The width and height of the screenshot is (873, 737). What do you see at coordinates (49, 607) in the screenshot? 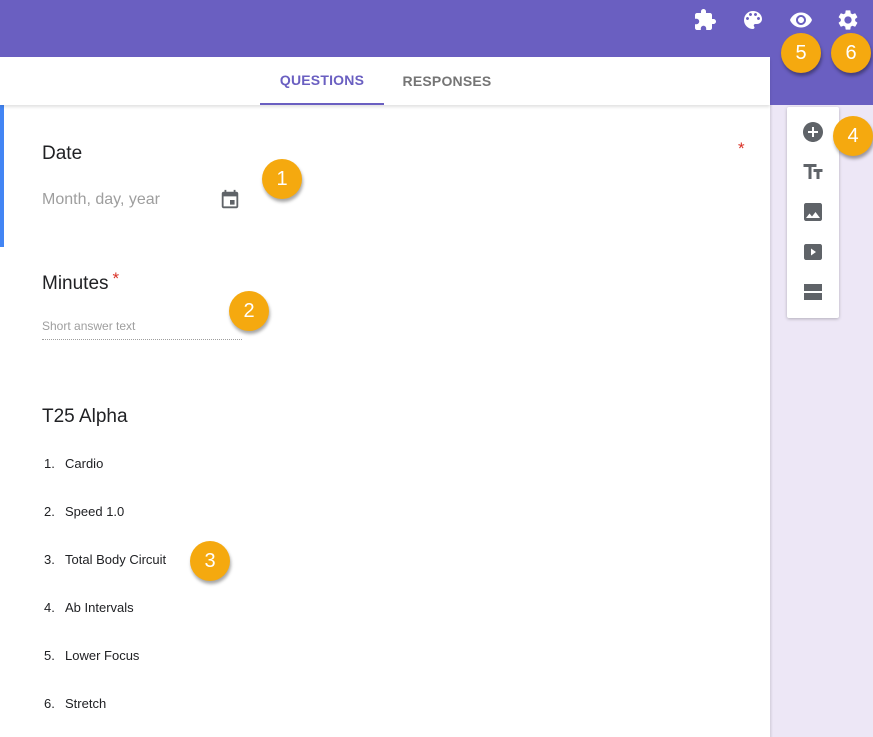
I see `list-number: 4.` at bounding box center [49, 607].